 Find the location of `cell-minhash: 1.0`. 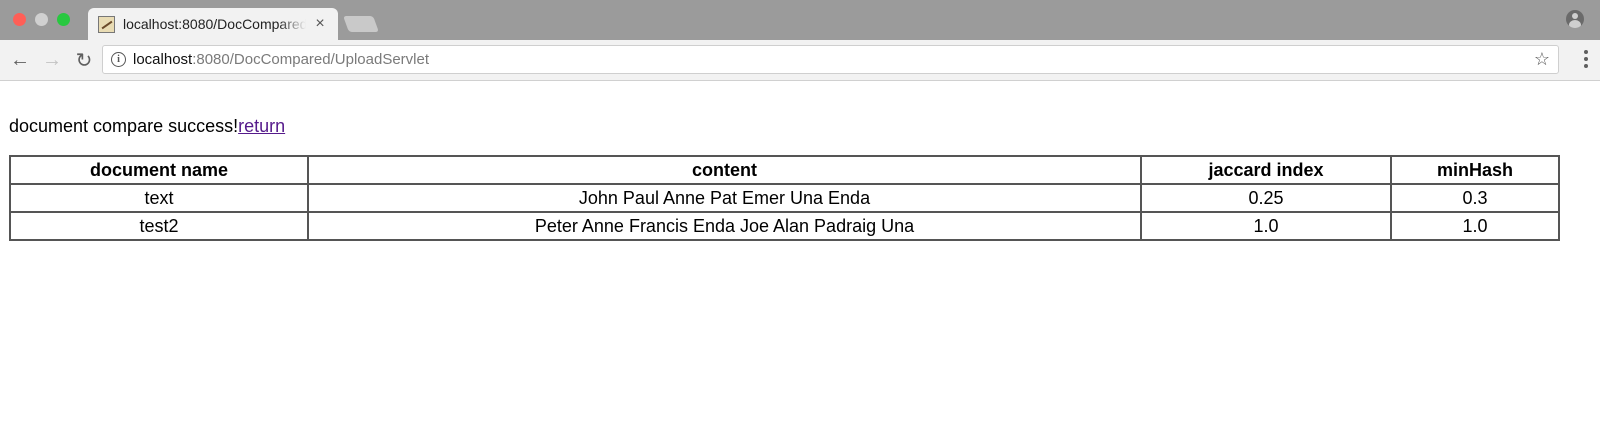

cell-minhash: 1.0 is located at coordinates (1475, 226).